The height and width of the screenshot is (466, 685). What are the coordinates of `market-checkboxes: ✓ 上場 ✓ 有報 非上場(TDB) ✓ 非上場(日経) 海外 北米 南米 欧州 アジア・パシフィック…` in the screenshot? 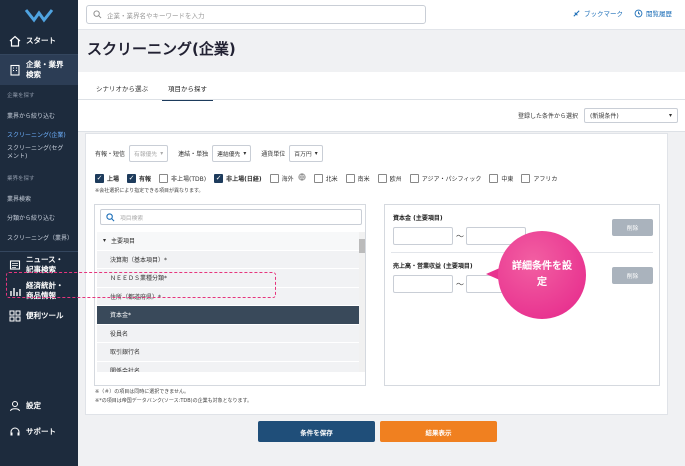 It's located at (330, 178).